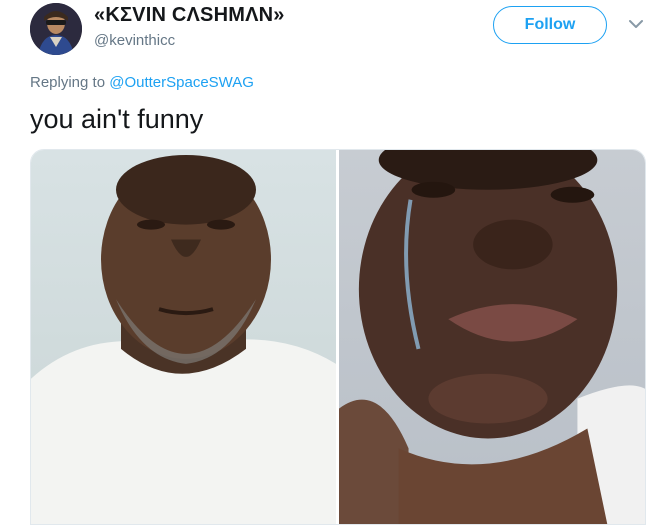 The image size is (662, 525). I want to click on replying-to: Replying to @OutterSpaceSWAG, so click(142, 82).